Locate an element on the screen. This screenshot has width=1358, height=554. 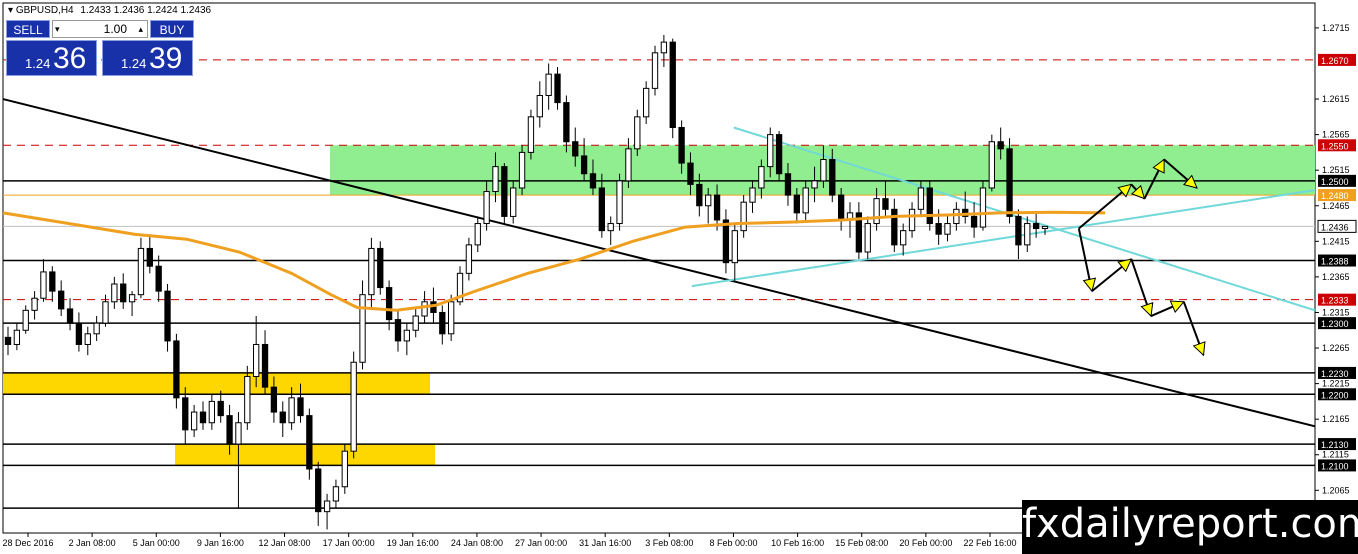
level-label: 1.2130 is located at coordinates (1335, 445).